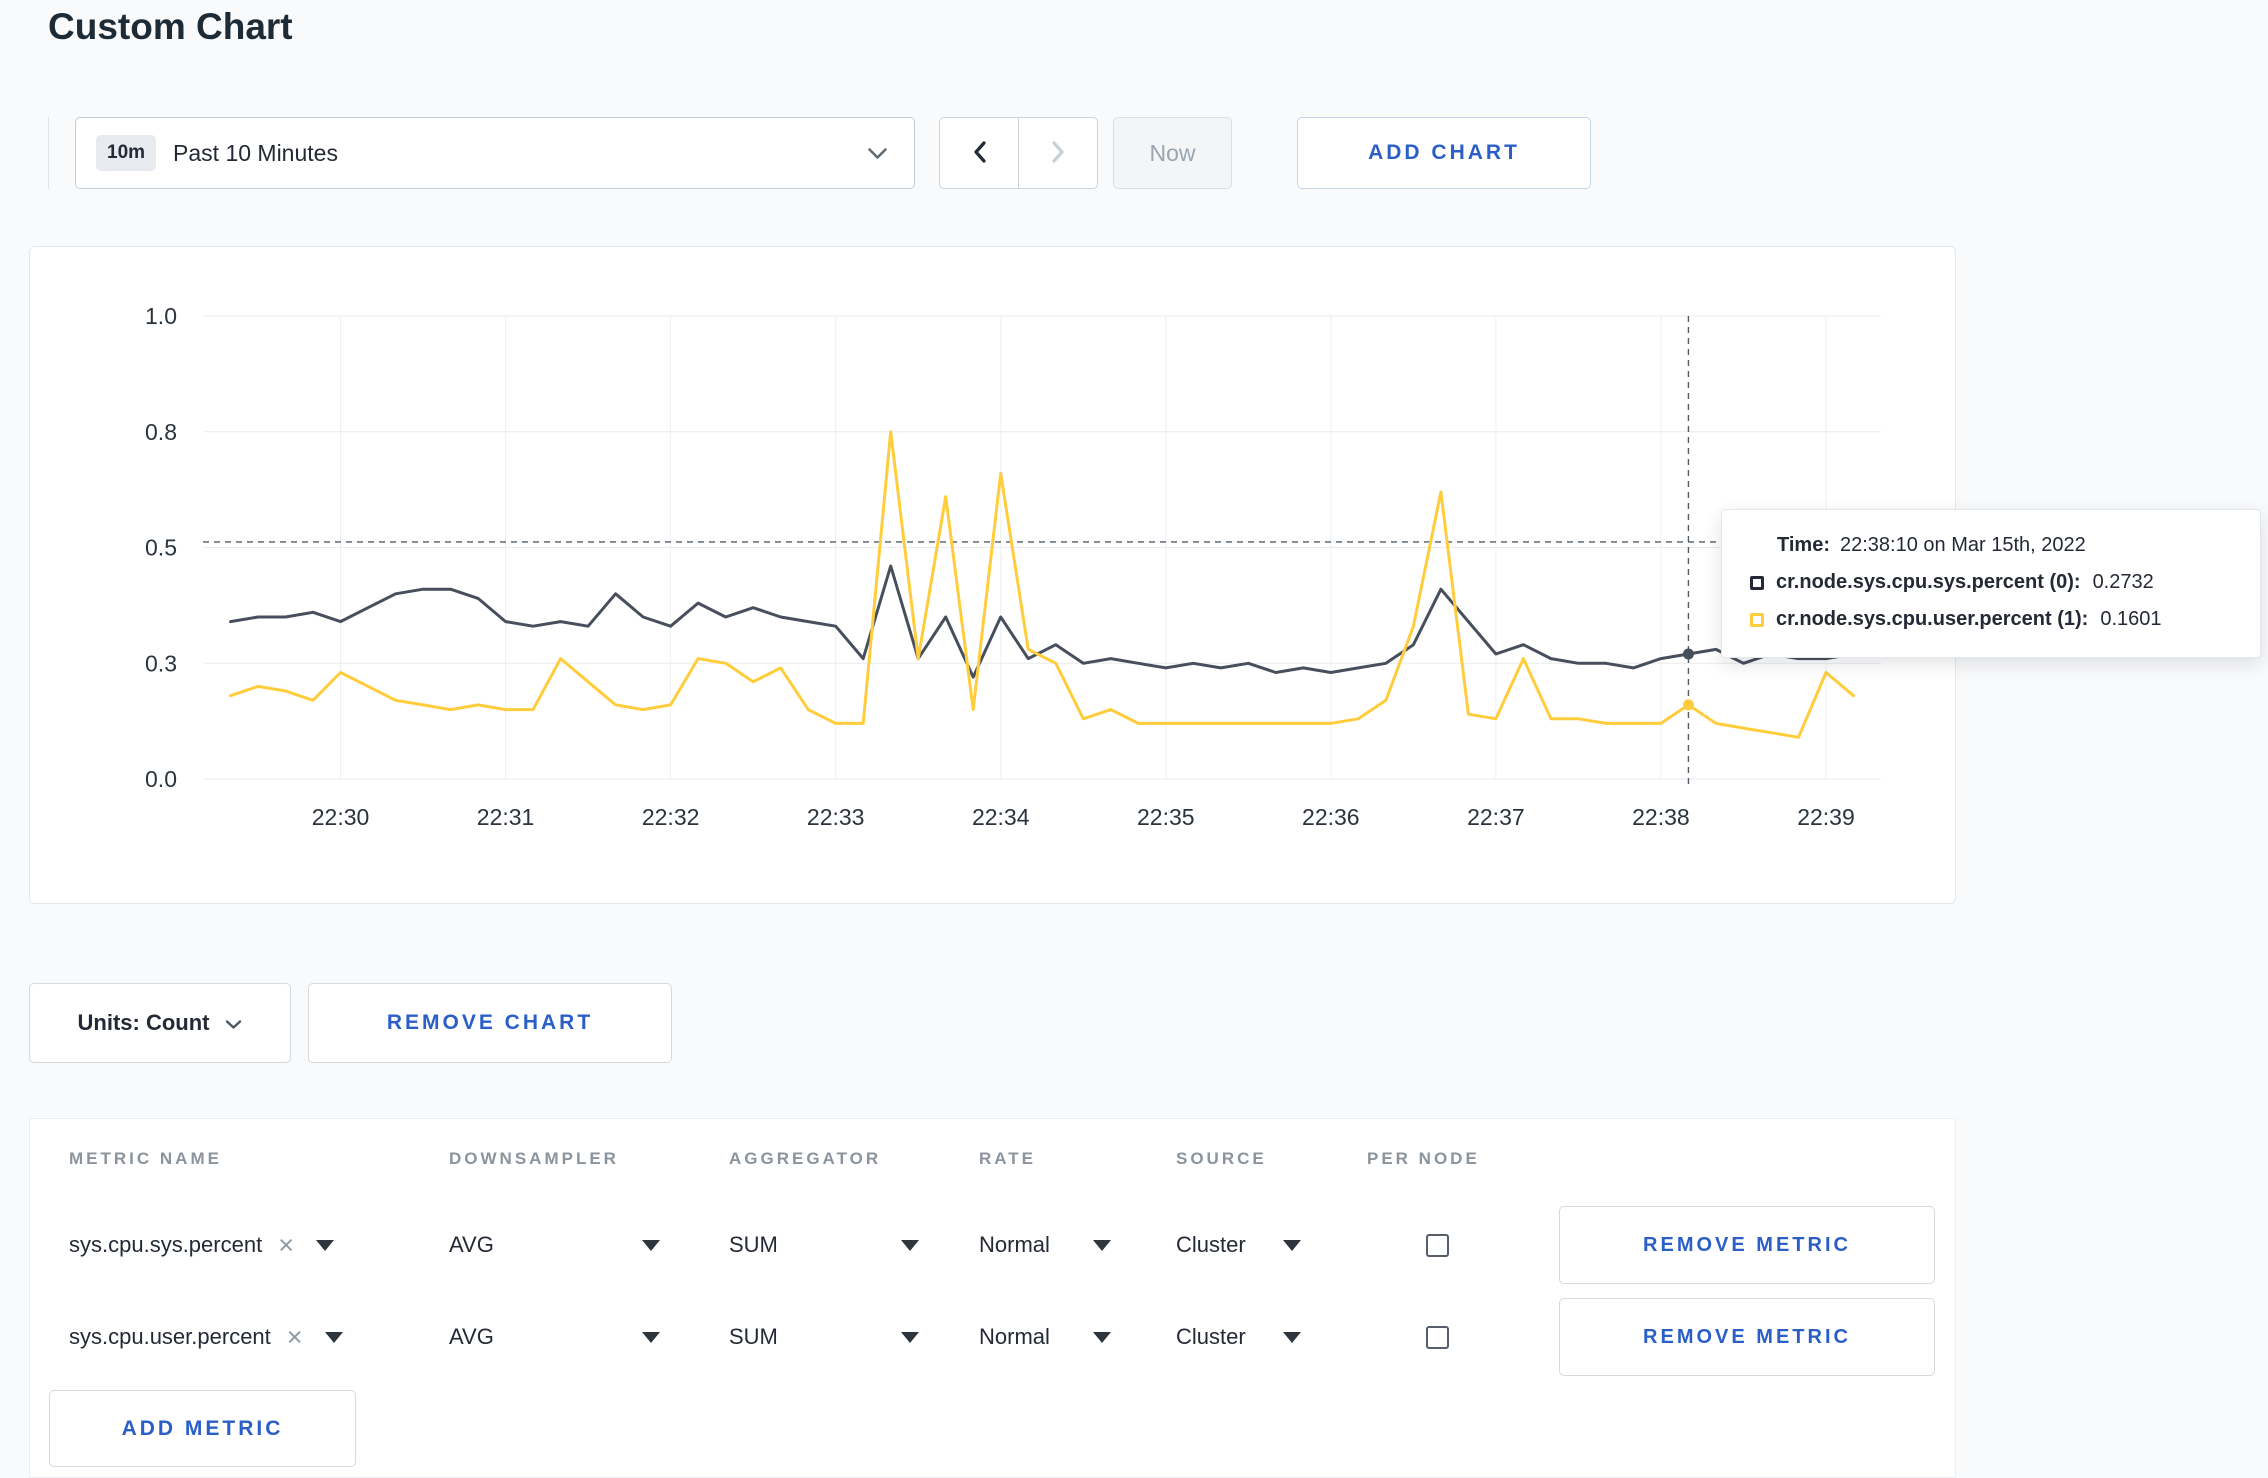 This screenshot has width=2268, height=1478. I want to click on tooltip-time: Time: 22:38:10 on Mar 15th, 2022, so click(1991, 545).